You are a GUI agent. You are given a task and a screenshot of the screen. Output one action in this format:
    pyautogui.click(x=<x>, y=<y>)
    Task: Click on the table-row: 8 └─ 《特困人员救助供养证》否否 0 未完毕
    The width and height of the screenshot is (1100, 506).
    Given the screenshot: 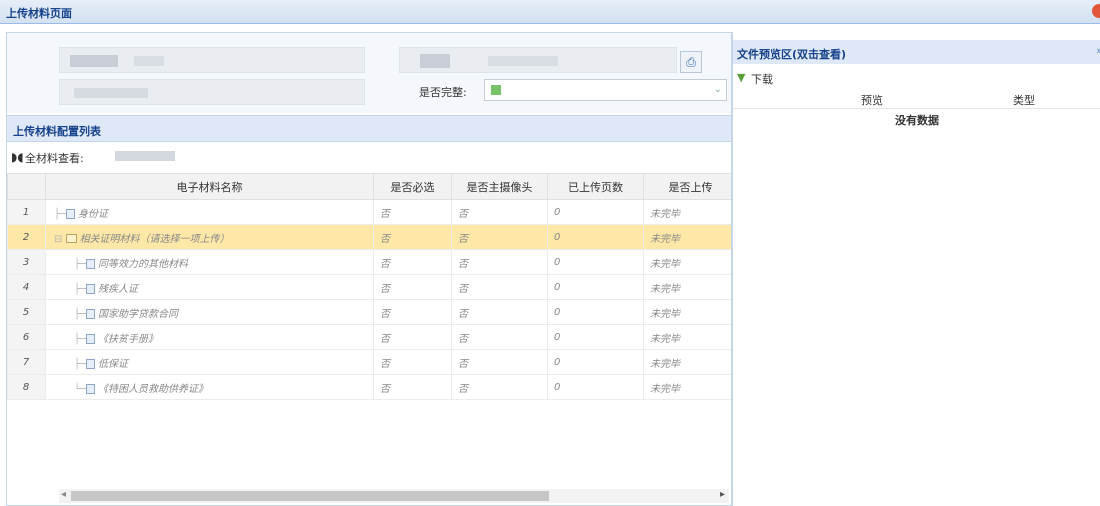 What is the action you would take?
    pyautogui.click(x=369, y=387)
    